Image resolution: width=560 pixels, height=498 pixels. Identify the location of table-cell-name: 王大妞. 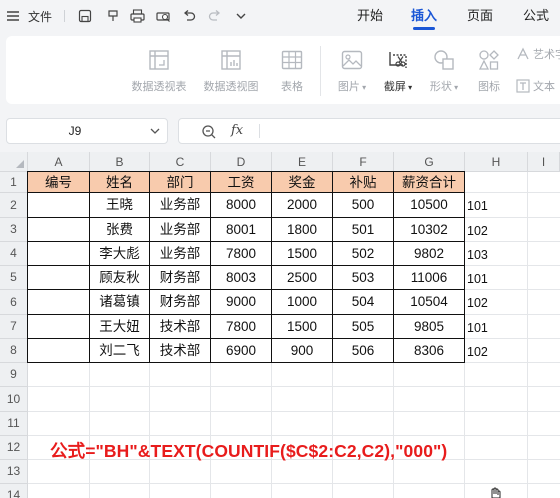
(120, 327).